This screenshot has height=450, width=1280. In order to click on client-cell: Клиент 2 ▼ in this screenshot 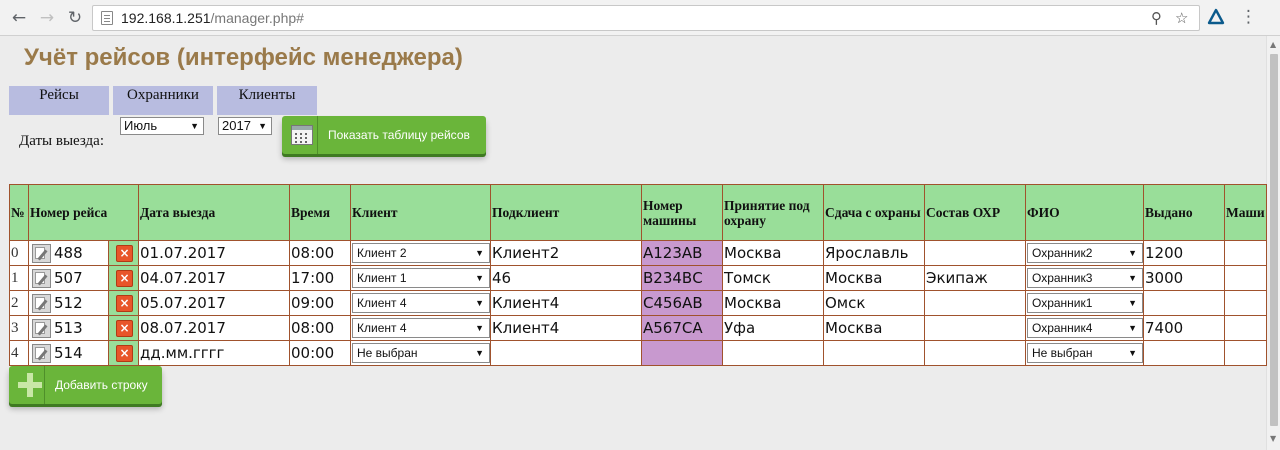, I will do `click(420, 253)`.